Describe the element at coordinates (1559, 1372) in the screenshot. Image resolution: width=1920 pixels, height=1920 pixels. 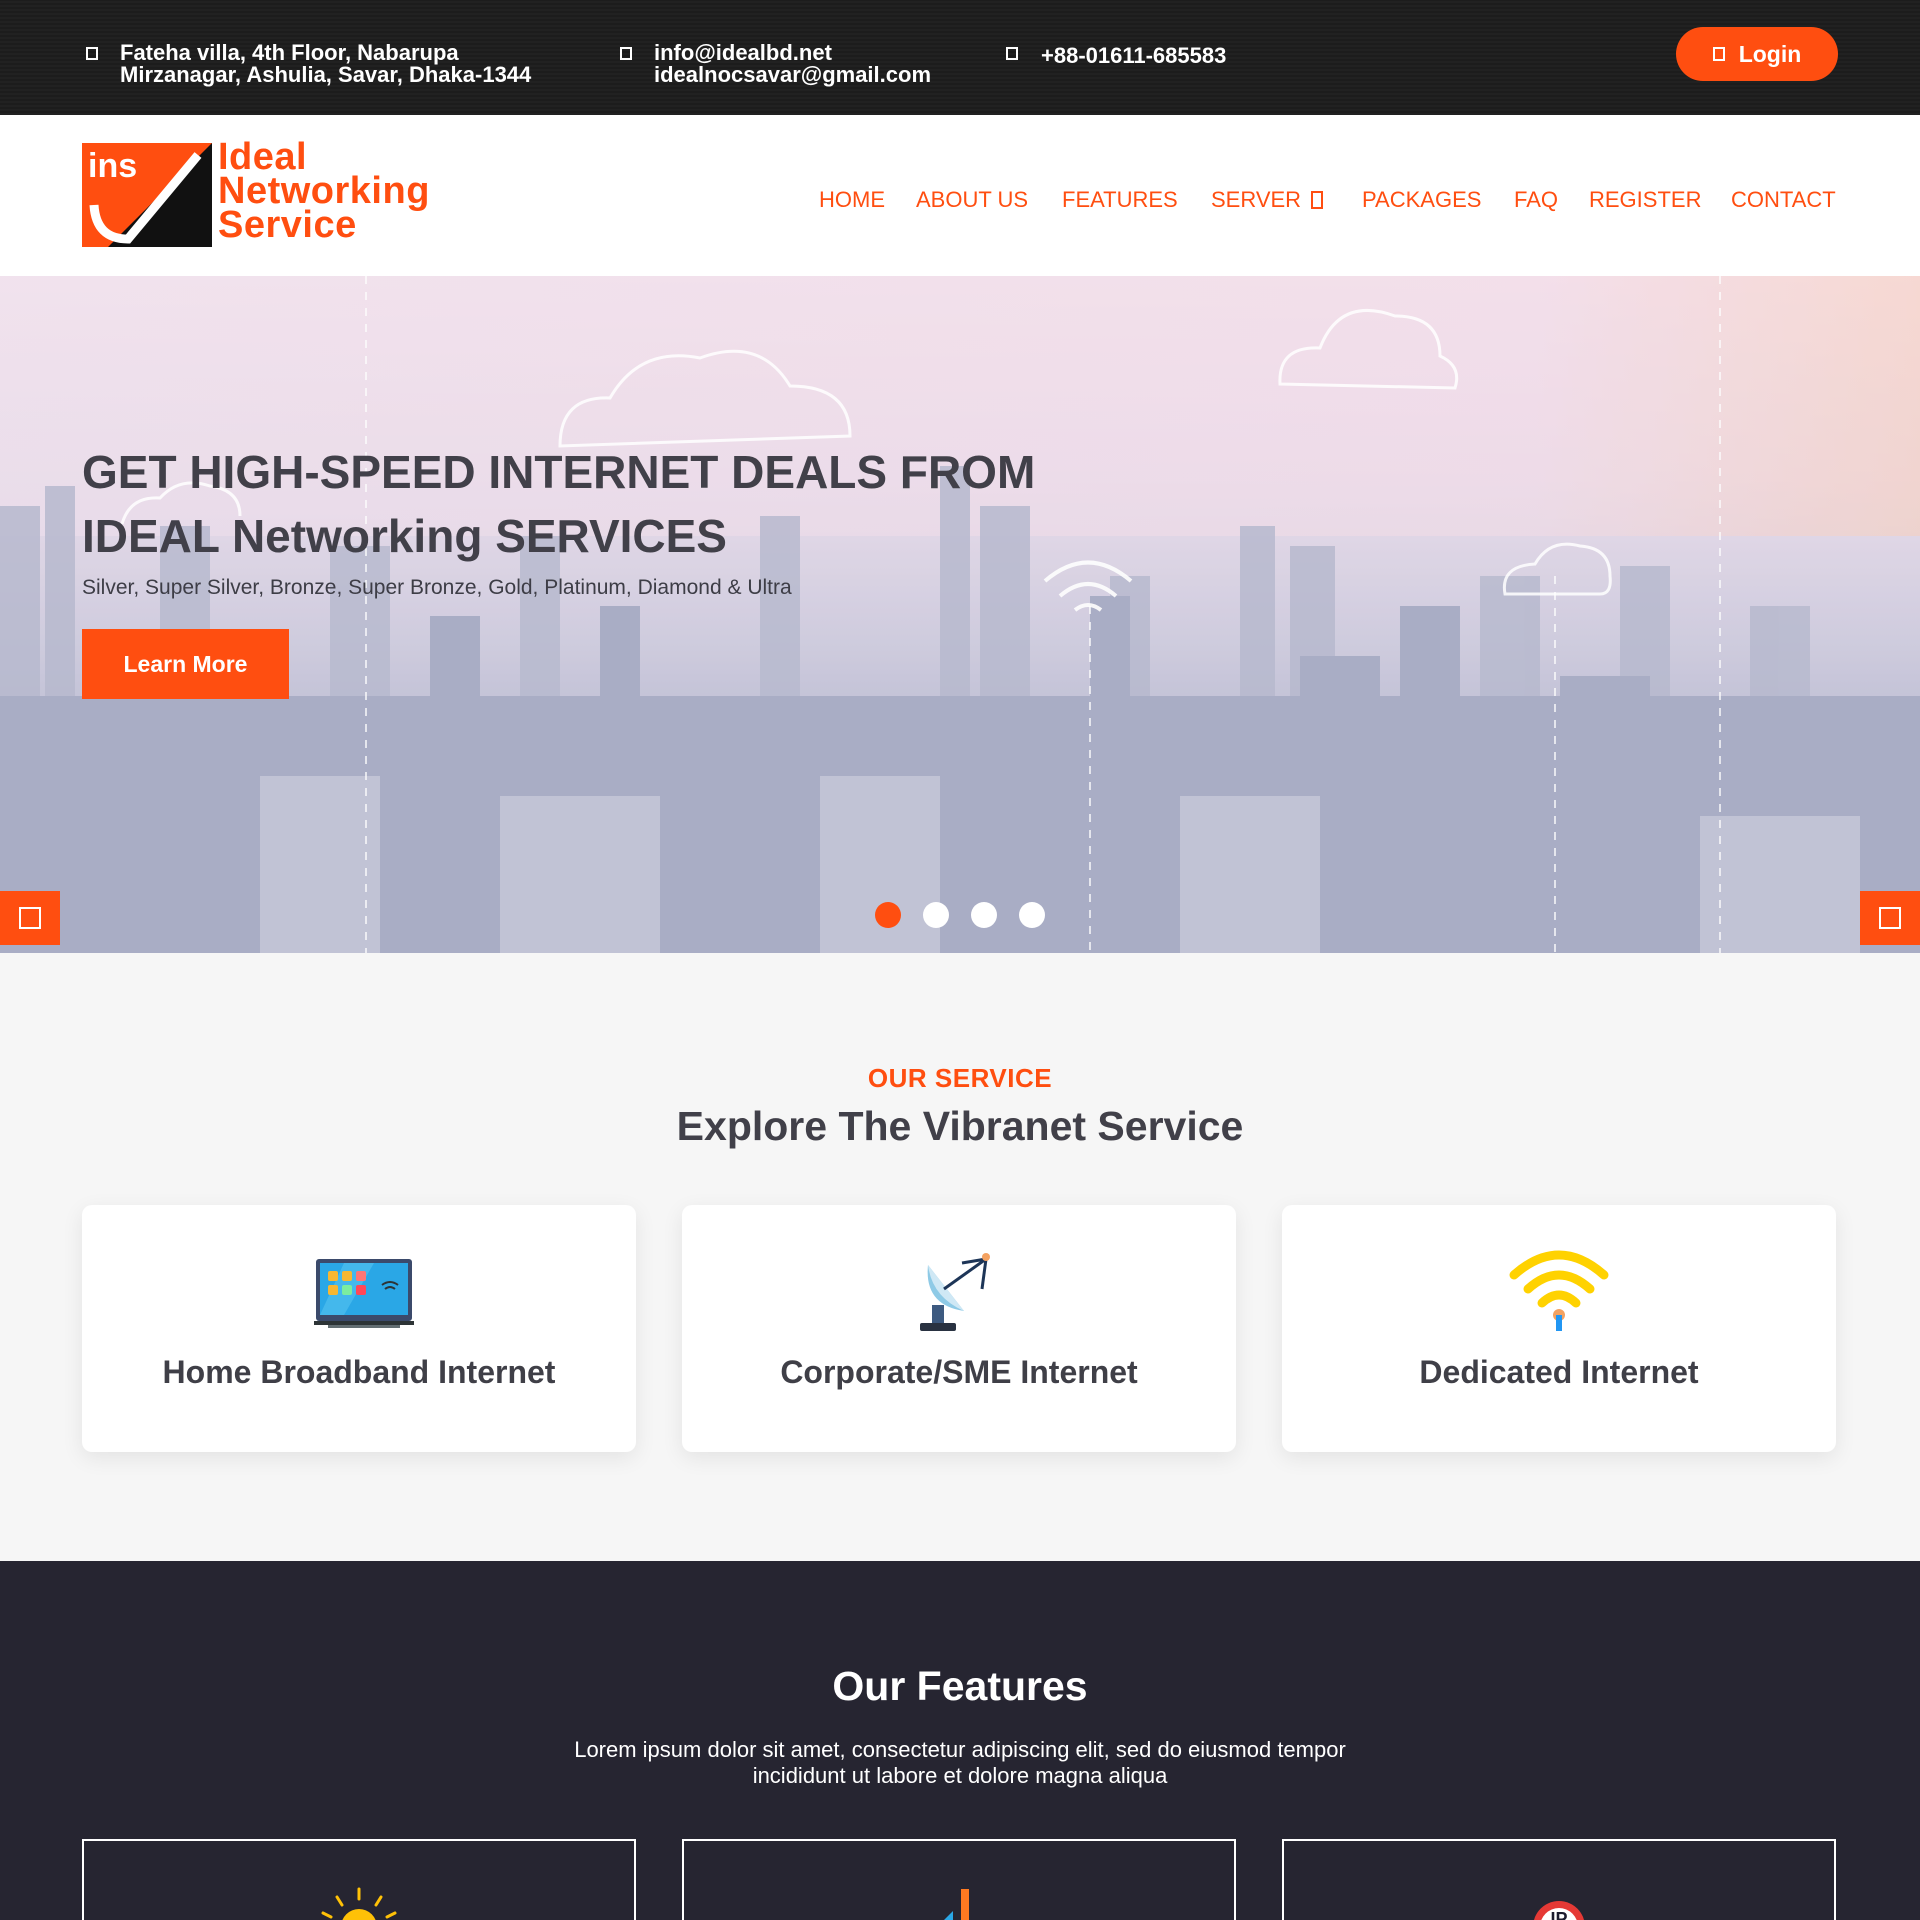
I see `service-card-title: Dedicated Internet` at that location.